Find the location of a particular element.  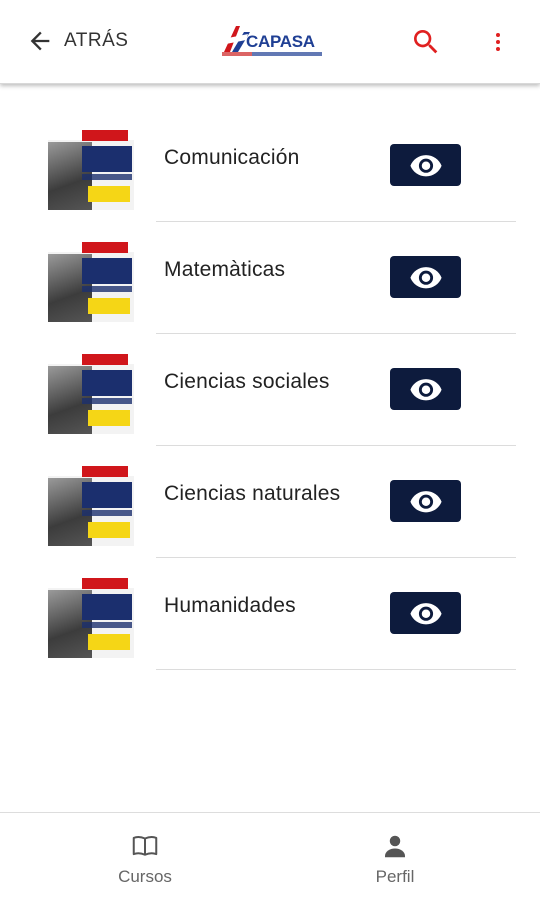

more-vert-icon is located at coordinates (498, 42).